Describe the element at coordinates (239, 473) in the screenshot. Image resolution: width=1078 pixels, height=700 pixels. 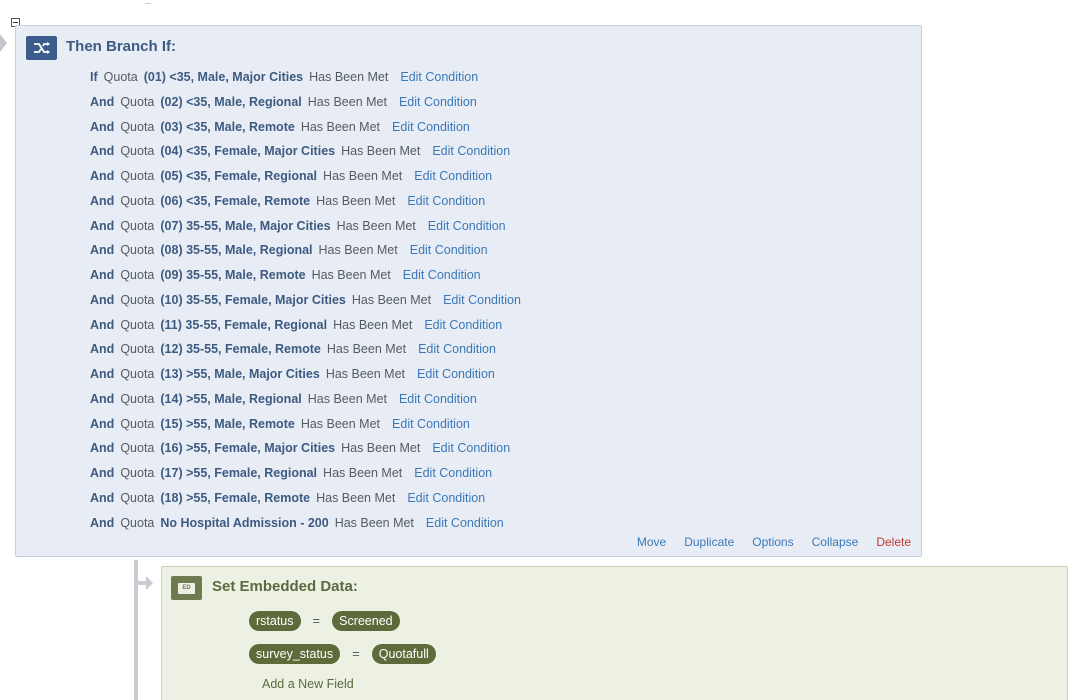
I see `condition-quota-name: (17) >55, Female, Regional` at that location.